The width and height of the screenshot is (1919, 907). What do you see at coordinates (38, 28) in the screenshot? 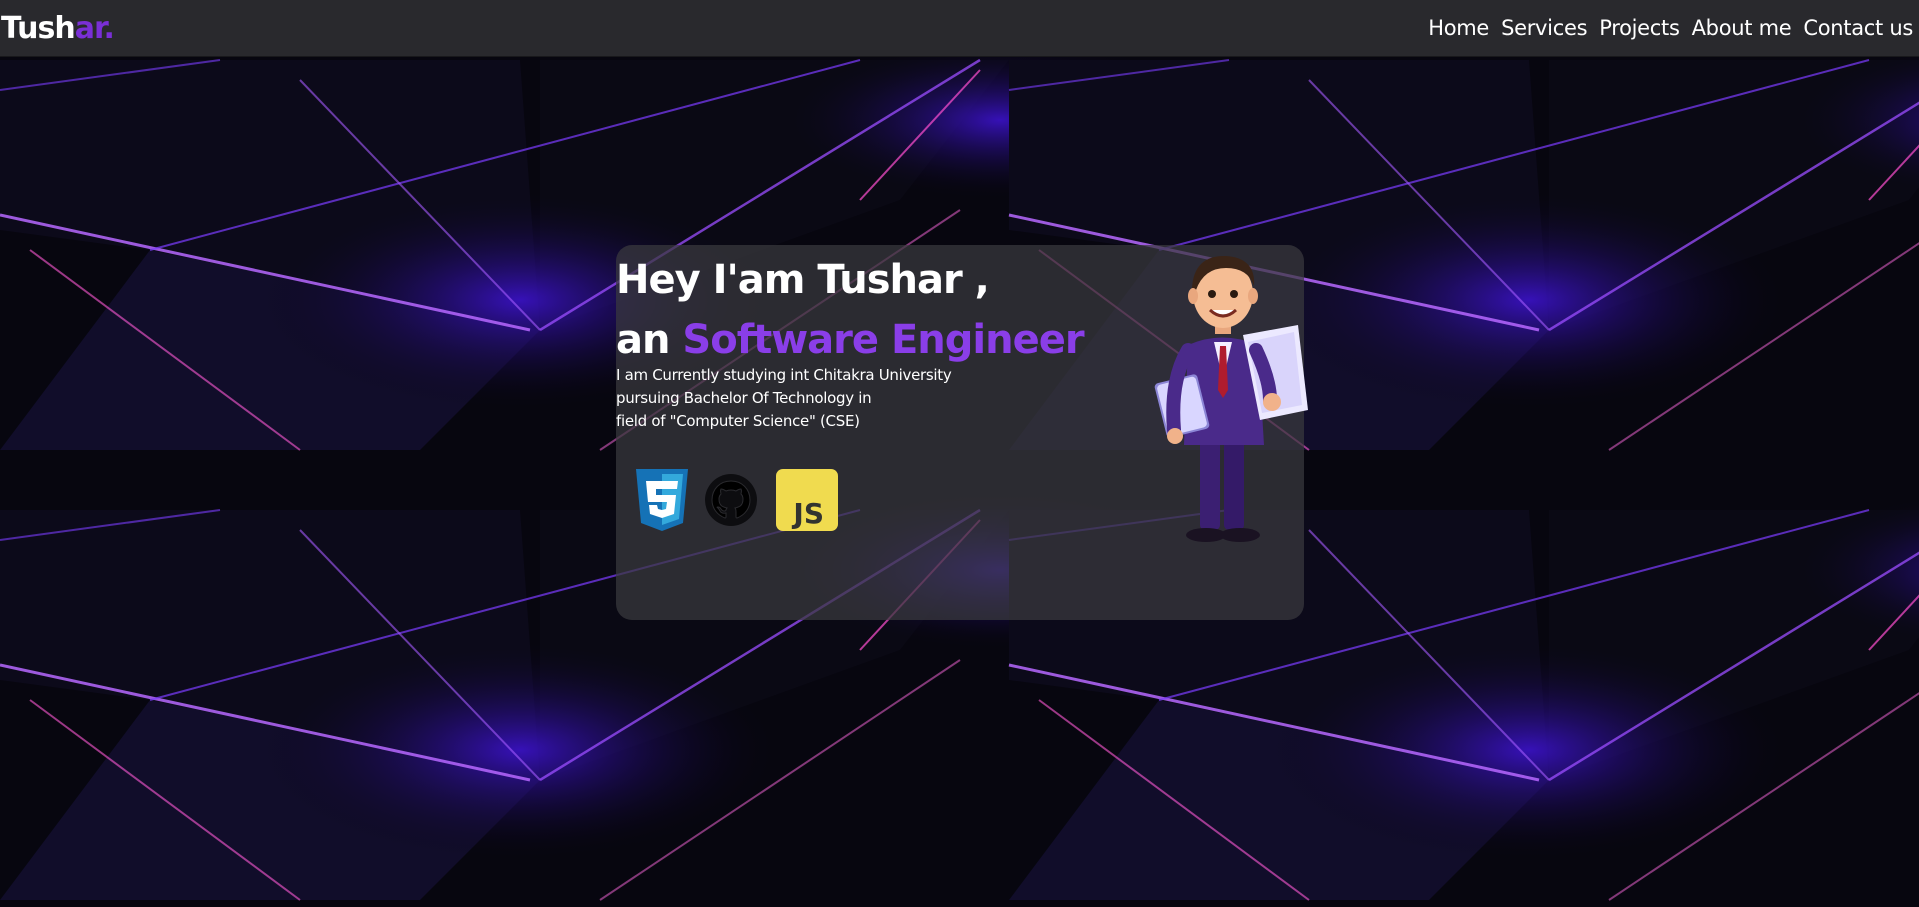
I see `logo-text-start: Tush` at bounding box center [38, 28].